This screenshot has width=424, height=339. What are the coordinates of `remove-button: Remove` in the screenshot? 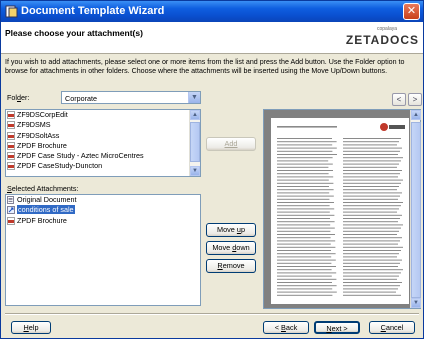 It's located at (231, 266).